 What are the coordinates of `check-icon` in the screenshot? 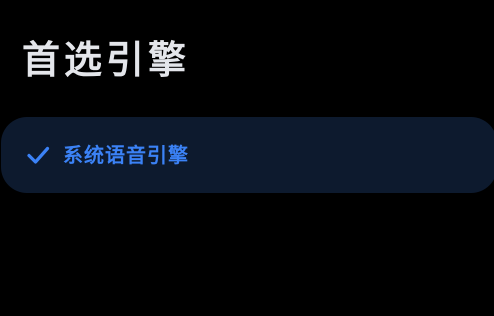 It's located at (38, 155).